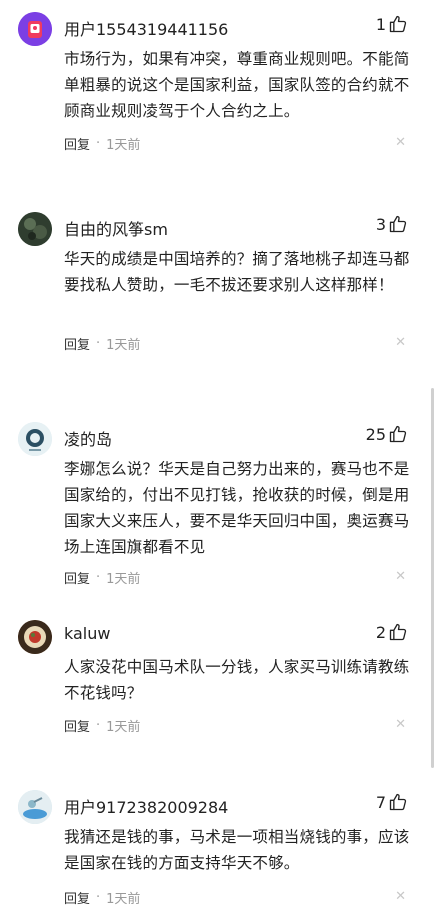  What do you see at coordinates (380, 24) in the screenshot?
I see `like-count: 1` at bounding box center [380, 24].